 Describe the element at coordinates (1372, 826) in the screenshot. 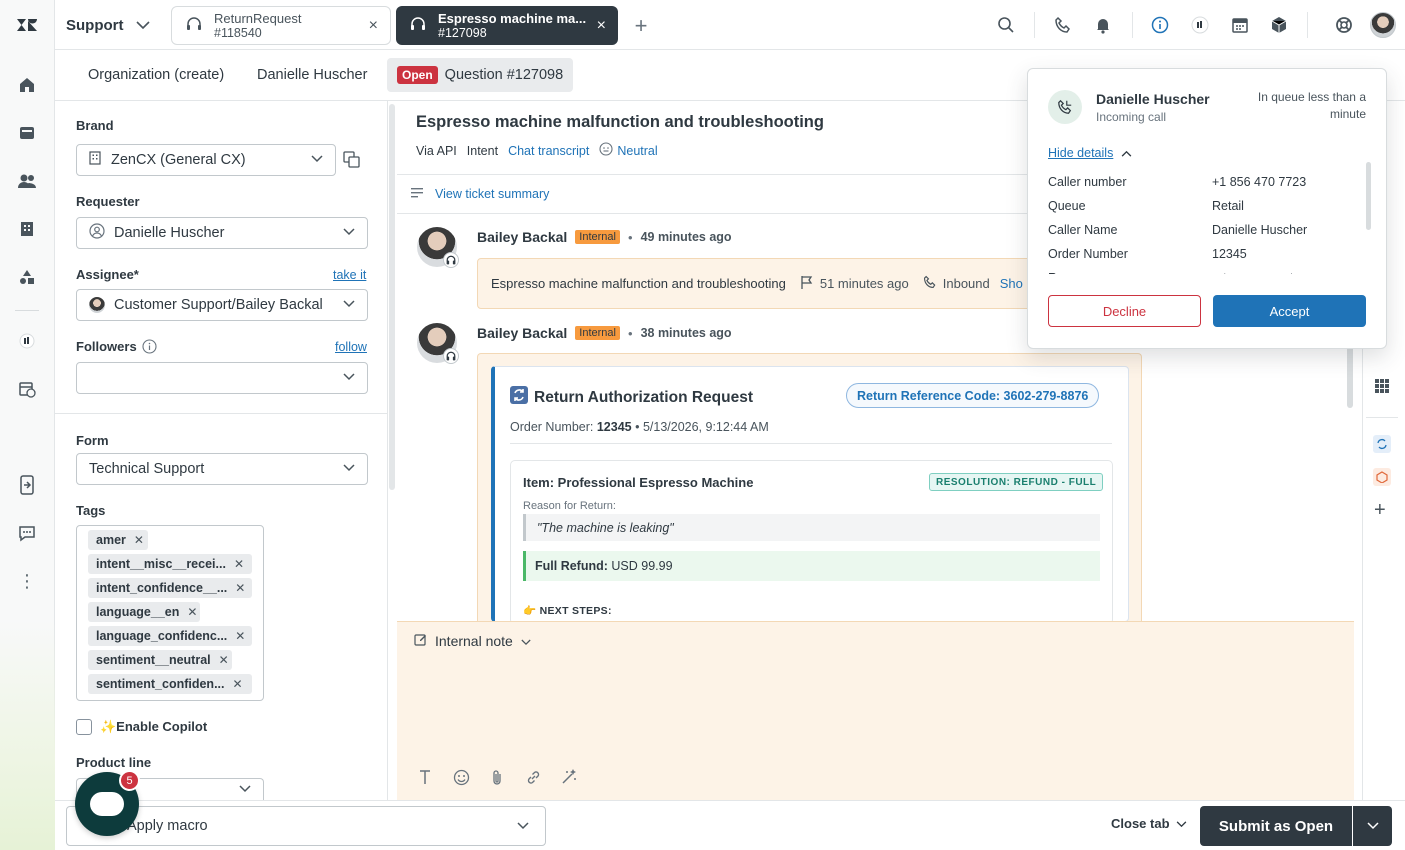

I see `submit-options-button` at that location.